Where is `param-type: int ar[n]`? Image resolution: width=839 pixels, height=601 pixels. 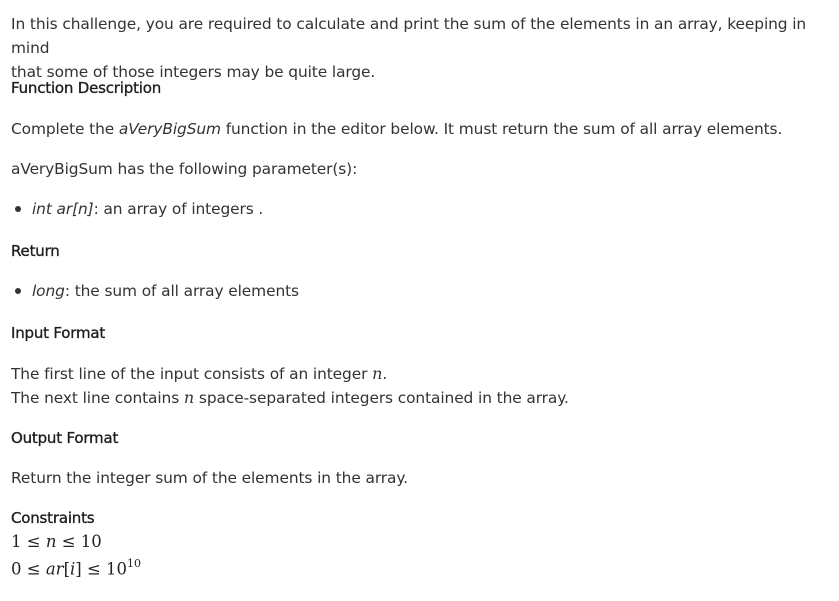
param-type: int ar[n] is located at coordinates (63, 209).